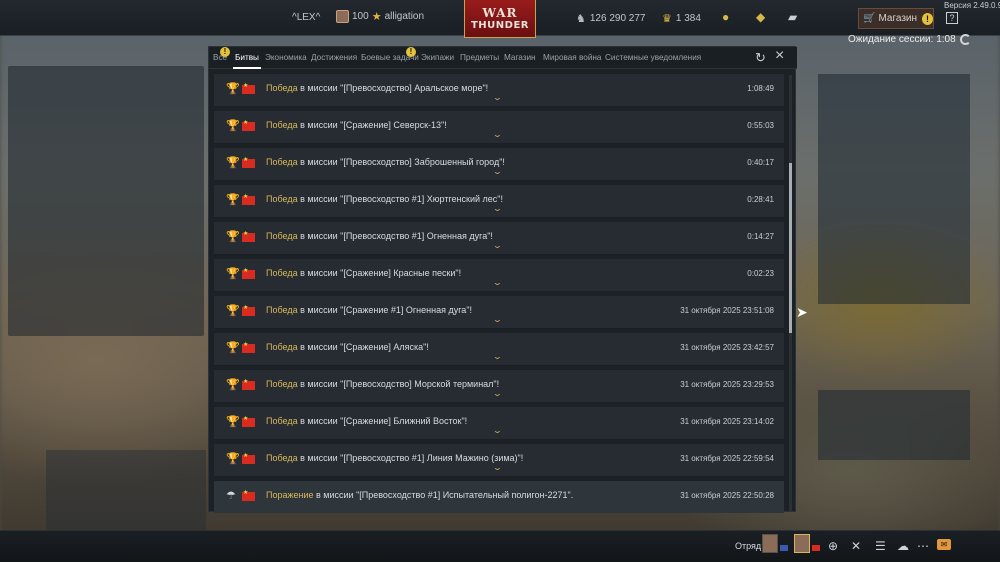 The image size is (1000, 562). Describe the element at coordinates (306, 17) in the screenshot. I see `player-nickname: ^LEX^` at that location.